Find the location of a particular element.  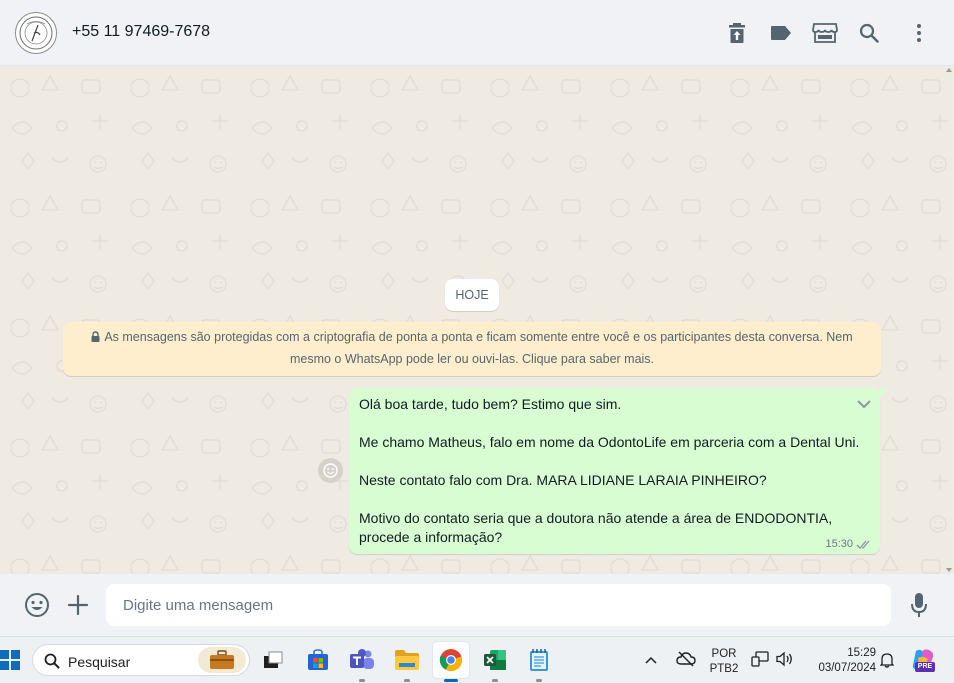

taskbar-notepad is located at coordinates (539, 662).